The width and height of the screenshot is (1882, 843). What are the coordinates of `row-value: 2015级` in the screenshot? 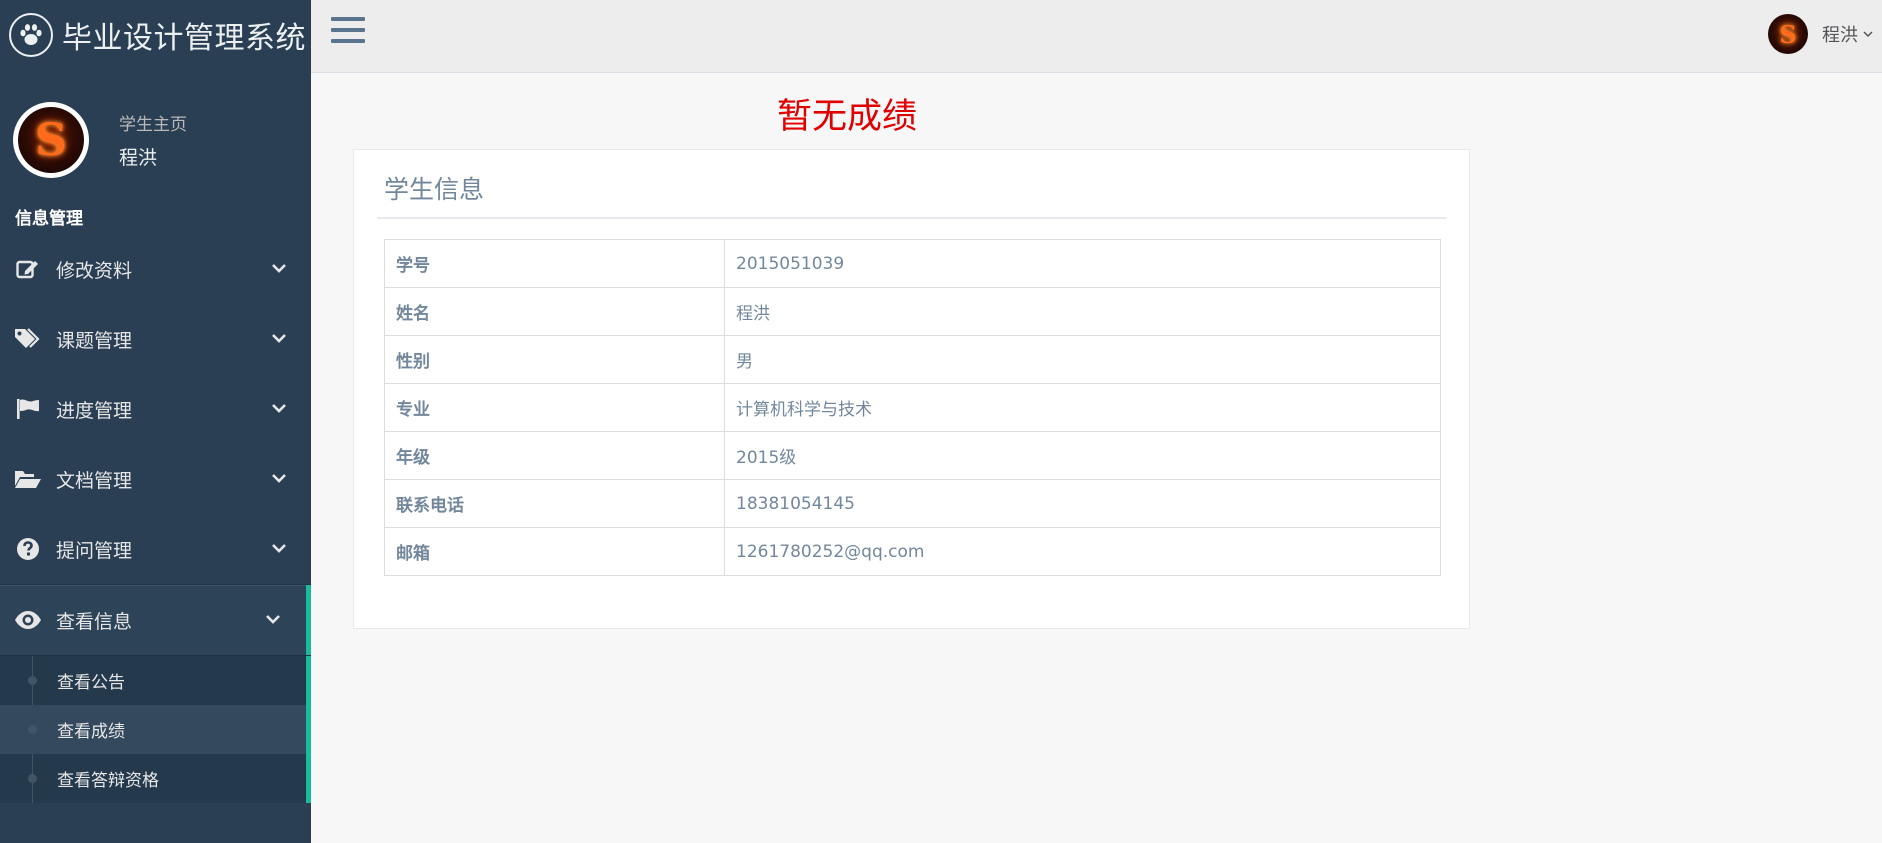 It's located at (1082, 455).